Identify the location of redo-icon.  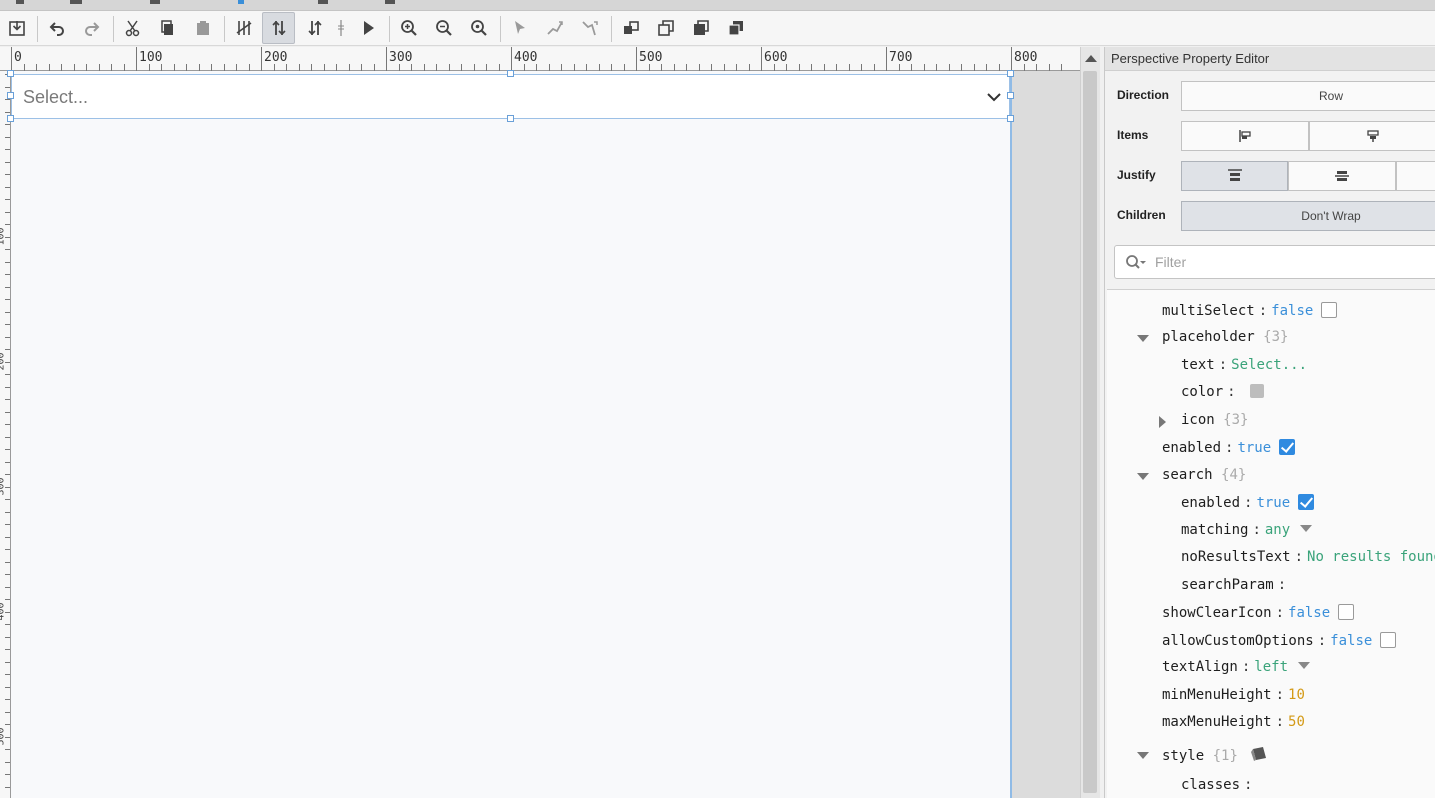
(91, 28).